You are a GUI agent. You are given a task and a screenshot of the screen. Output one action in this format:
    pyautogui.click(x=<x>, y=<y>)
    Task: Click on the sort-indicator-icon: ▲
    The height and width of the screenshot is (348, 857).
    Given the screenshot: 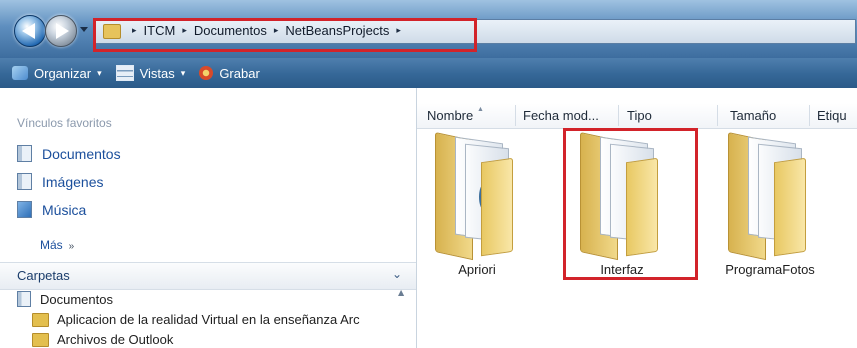 What is the action you would take?
    pyautogui.click(x=480, y=109)
    